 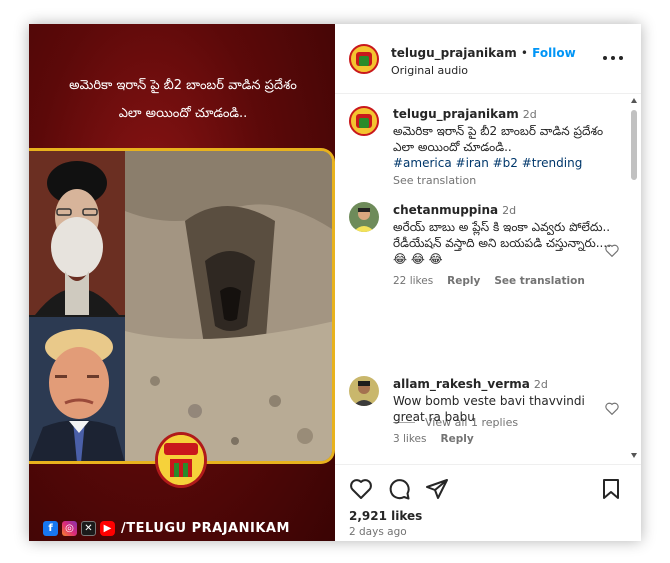 What do you see at coordinates (429, 70) in the screenshot?
I see `original-audio-link: Original audio` at bounding box center [429, 70].